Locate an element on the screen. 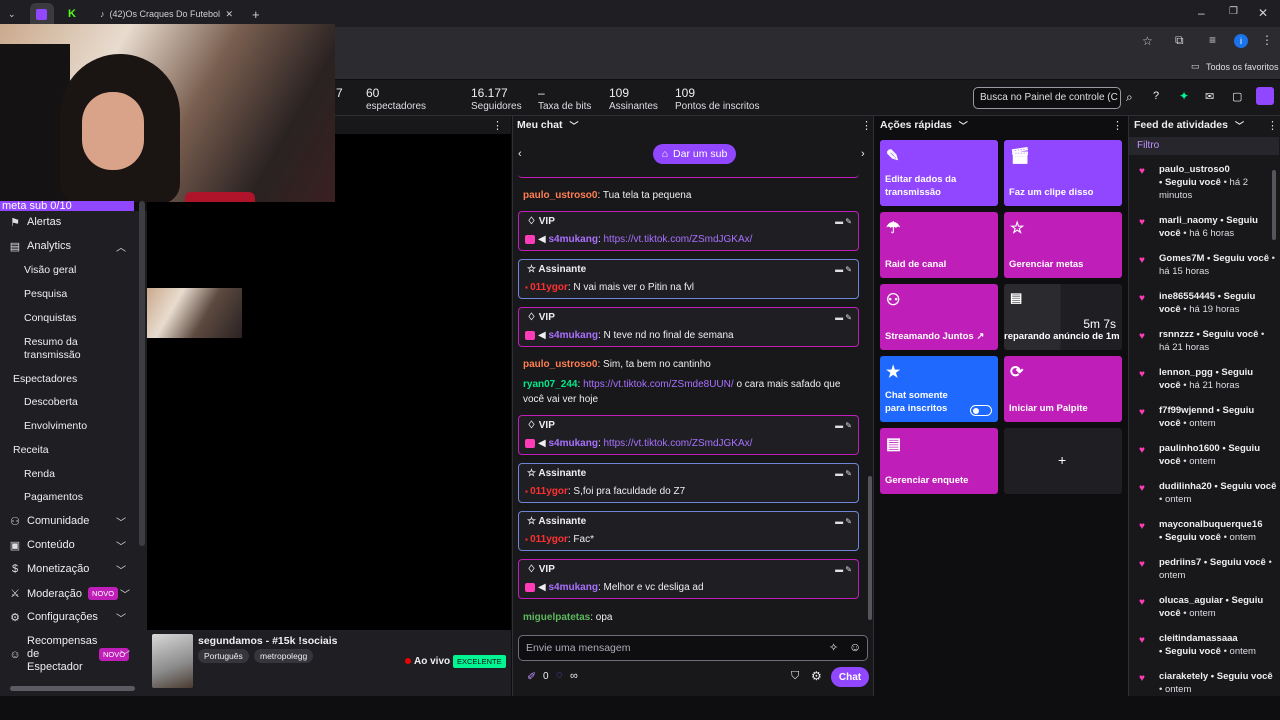 This screenshot has height=720, width=1280. feed-item: ♥ Gomes7M • Seguiu você • há 15 horas is located at coordinates (1208, 265).